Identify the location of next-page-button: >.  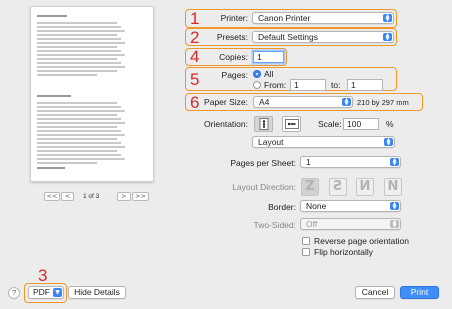
(124, 196).